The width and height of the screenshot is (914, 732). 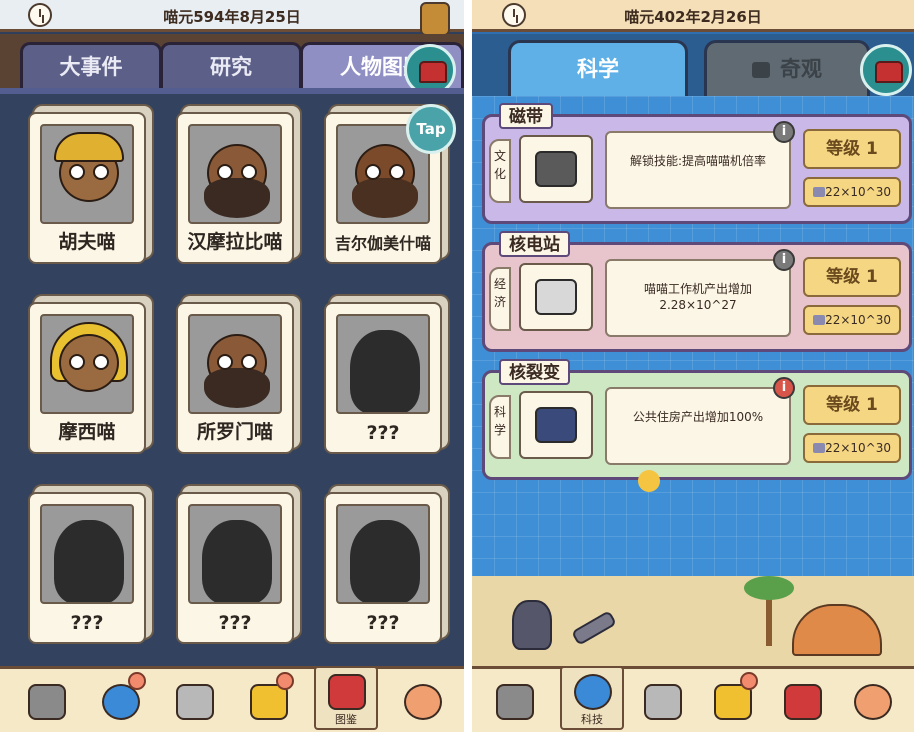 What do you see at coordinates (761, 70) in the screenshot?
I see `lock-icon` at bounding box center [761, 70].